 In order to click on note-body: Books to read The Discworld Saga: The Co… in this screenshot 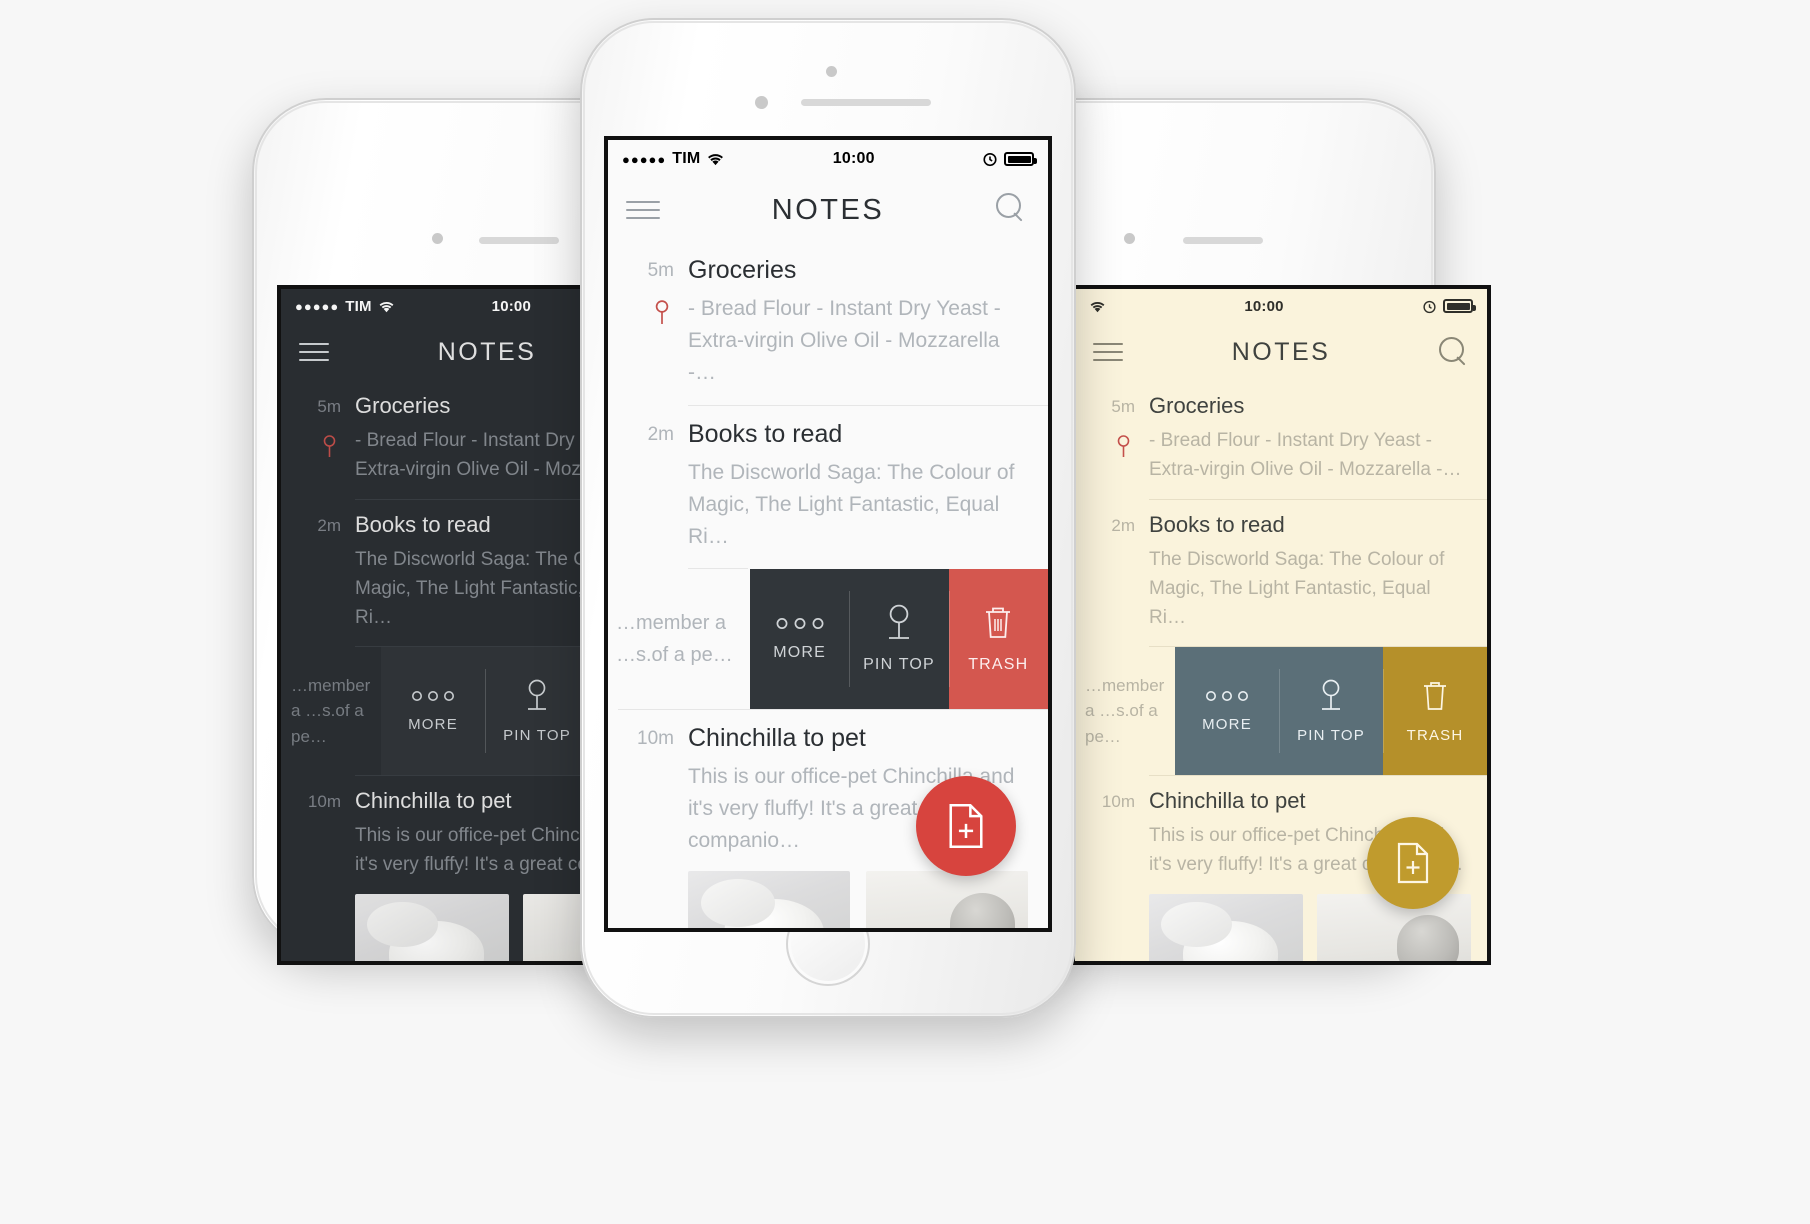, I will do `click(859, 486)`.